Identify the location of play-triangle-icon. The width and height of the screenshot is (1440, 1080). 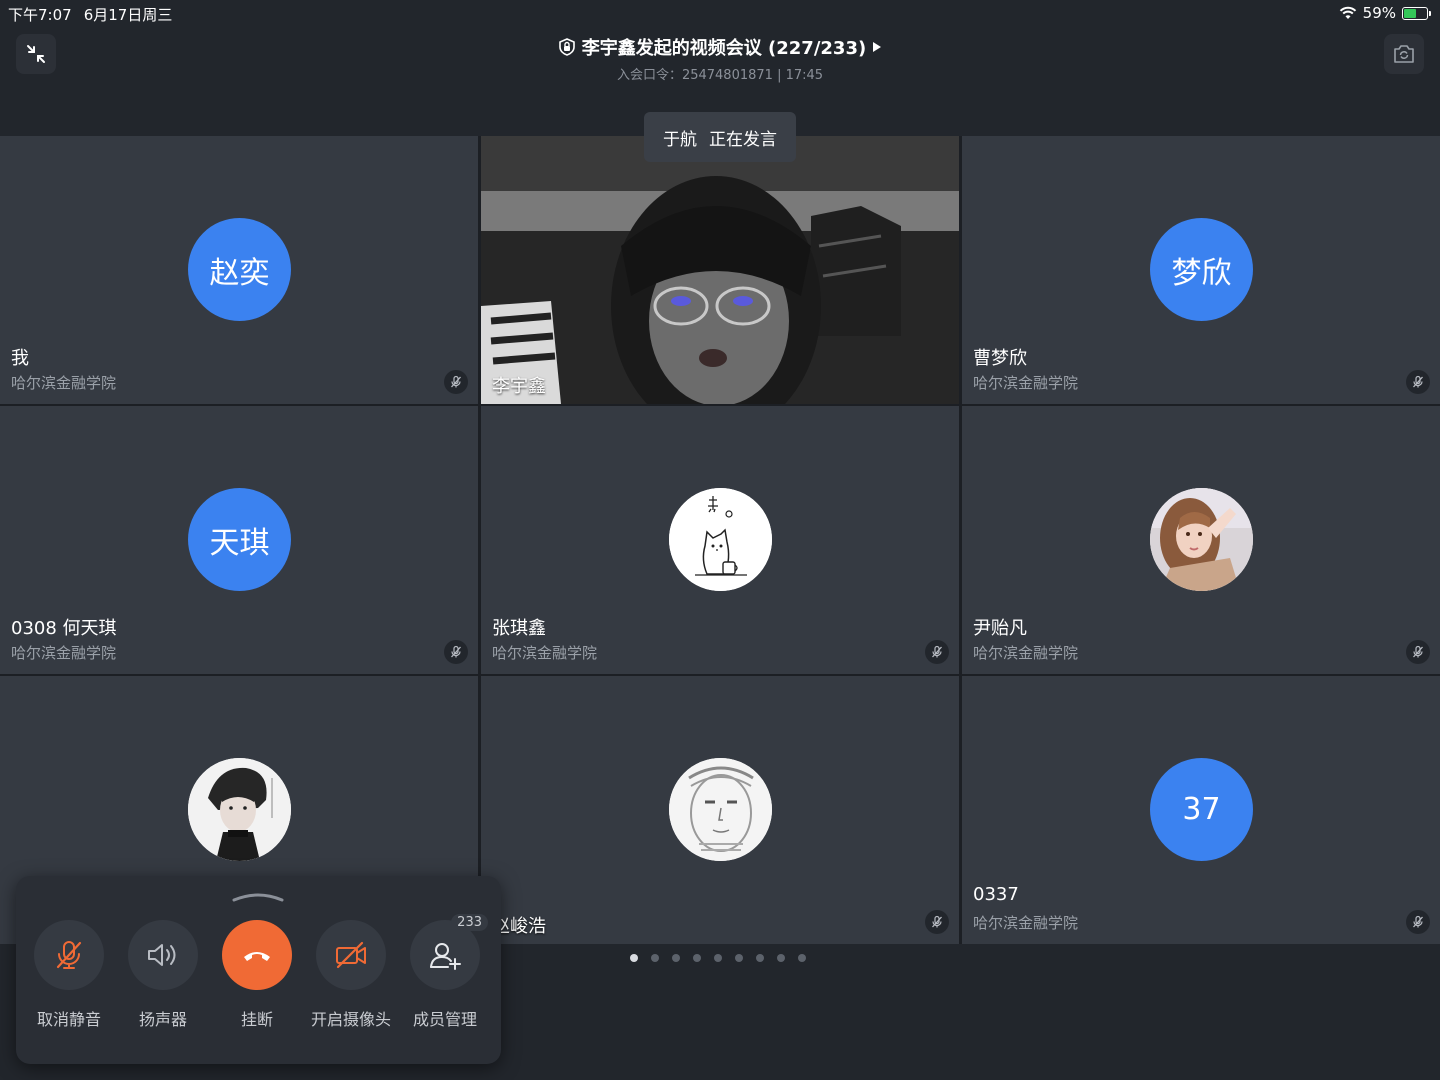
(877, 47).